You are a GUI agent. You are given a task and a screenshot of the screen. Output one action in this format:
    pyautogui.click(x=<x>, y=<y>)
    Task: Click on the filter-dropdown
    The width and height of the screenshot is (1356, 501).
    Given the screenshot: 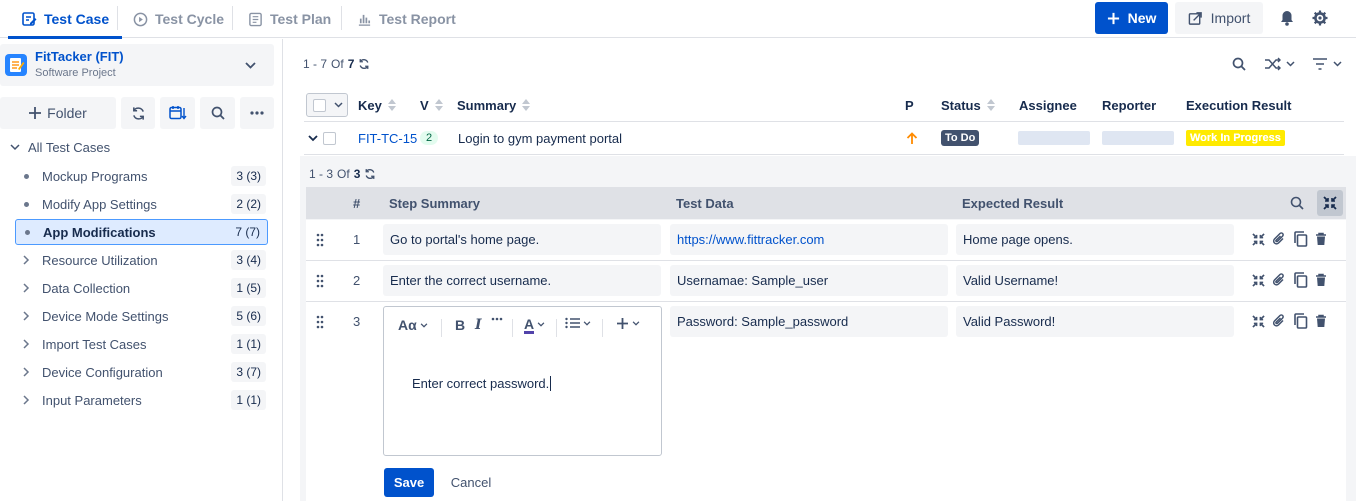 What is the action you would take?
    pyautogui.click(x=1327, y=64)
    